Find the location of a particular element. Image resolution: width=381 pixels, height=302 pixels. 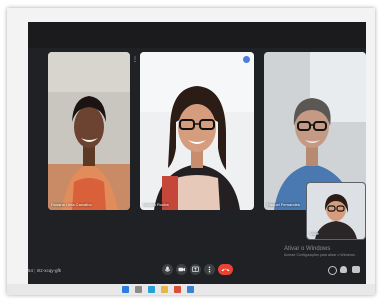

present-button is located at coordinates (195, 269).